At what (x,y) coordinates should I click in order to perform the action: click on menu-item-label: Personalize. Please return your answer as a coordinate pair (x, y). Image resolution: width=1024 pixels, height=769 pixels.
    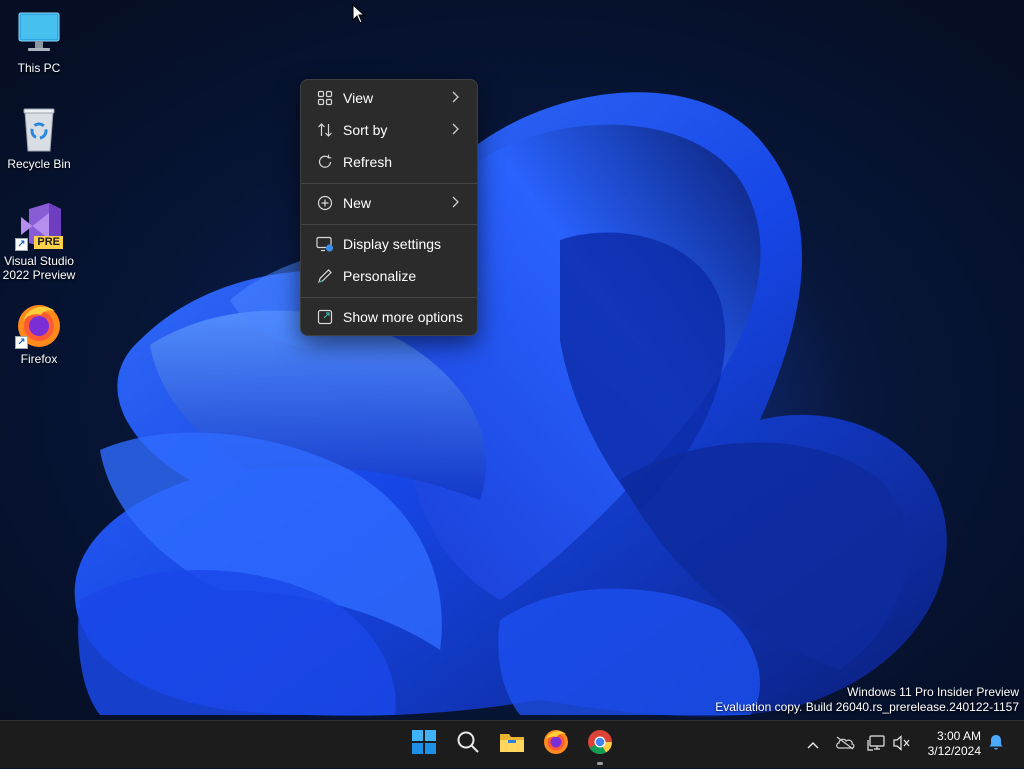
    Looking at the image, I should click on (380, 276).